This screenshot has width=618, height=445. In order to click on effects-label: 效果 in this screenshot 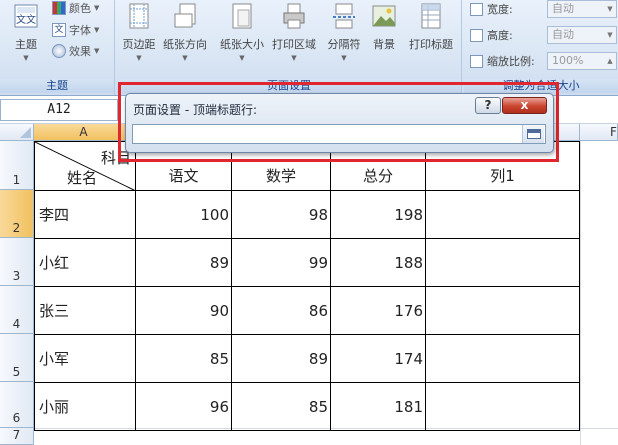, I will do `click(80, 51)`.